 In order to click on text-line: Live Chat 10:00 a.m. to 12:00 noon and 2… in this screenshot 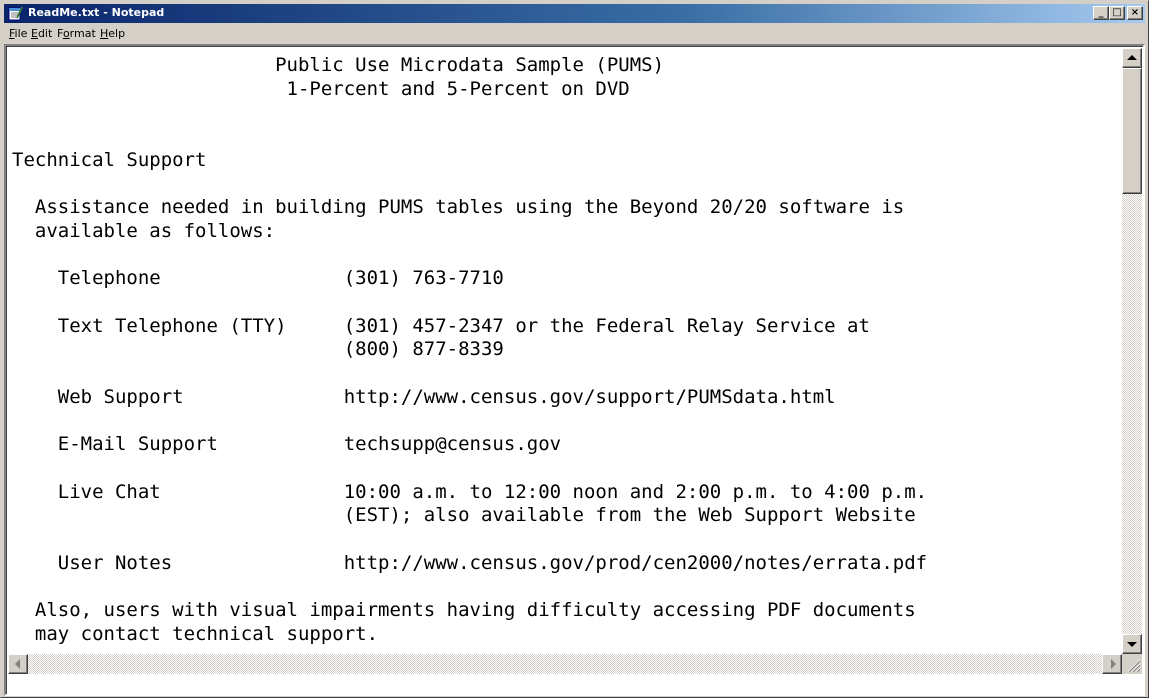, I will do `click(470, 491)`.